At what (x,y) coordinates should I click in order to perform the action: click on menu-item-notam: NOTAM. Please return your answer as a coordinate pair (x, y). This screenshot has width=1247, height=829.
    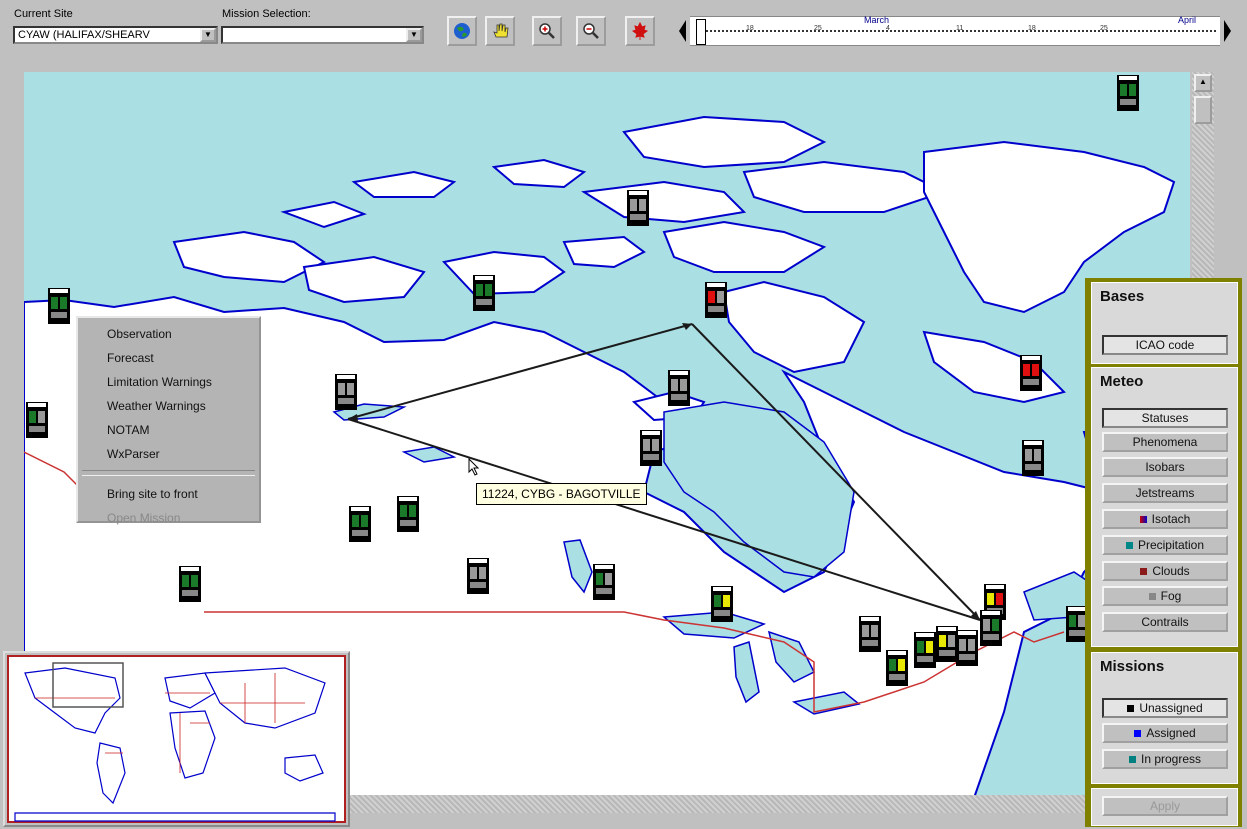
    Looking at the image, I should click on (168, 430).